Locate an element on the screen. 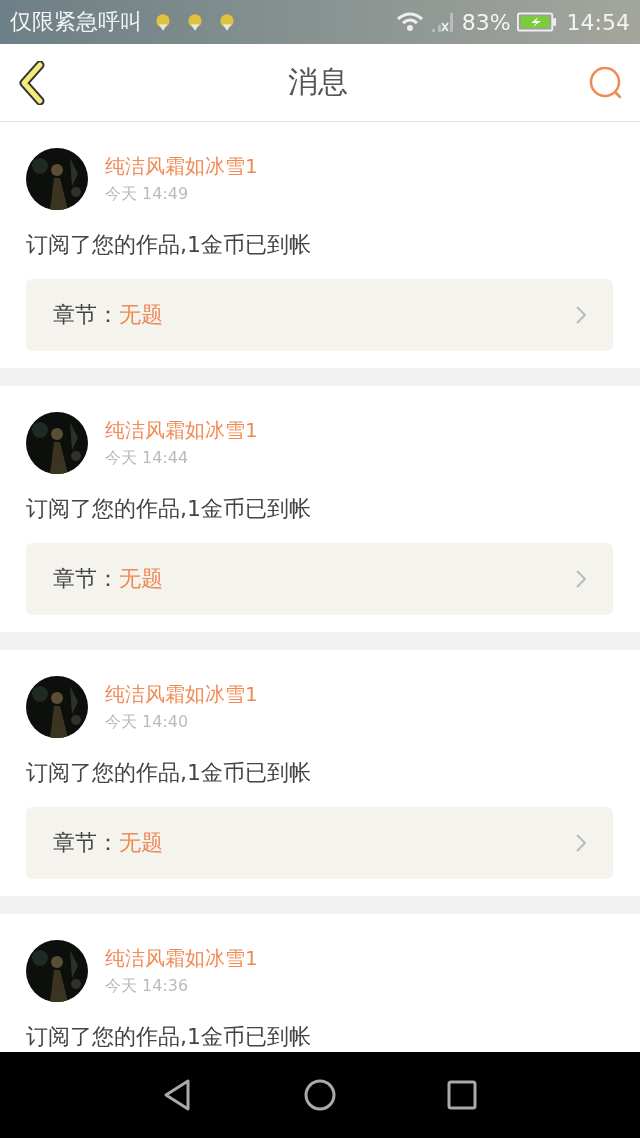 This screenshot has height=1138, width=640. message-time: 今天 14:44 is located at coordinates (147, 458).